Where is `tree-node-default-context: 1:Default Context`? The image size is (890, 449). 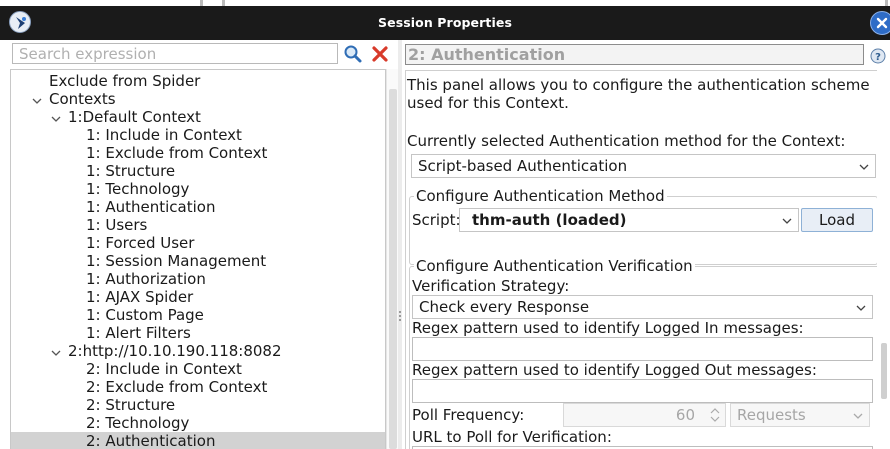 tree-node-default-context: 1:Default Context is located at coordinates (134, 117).